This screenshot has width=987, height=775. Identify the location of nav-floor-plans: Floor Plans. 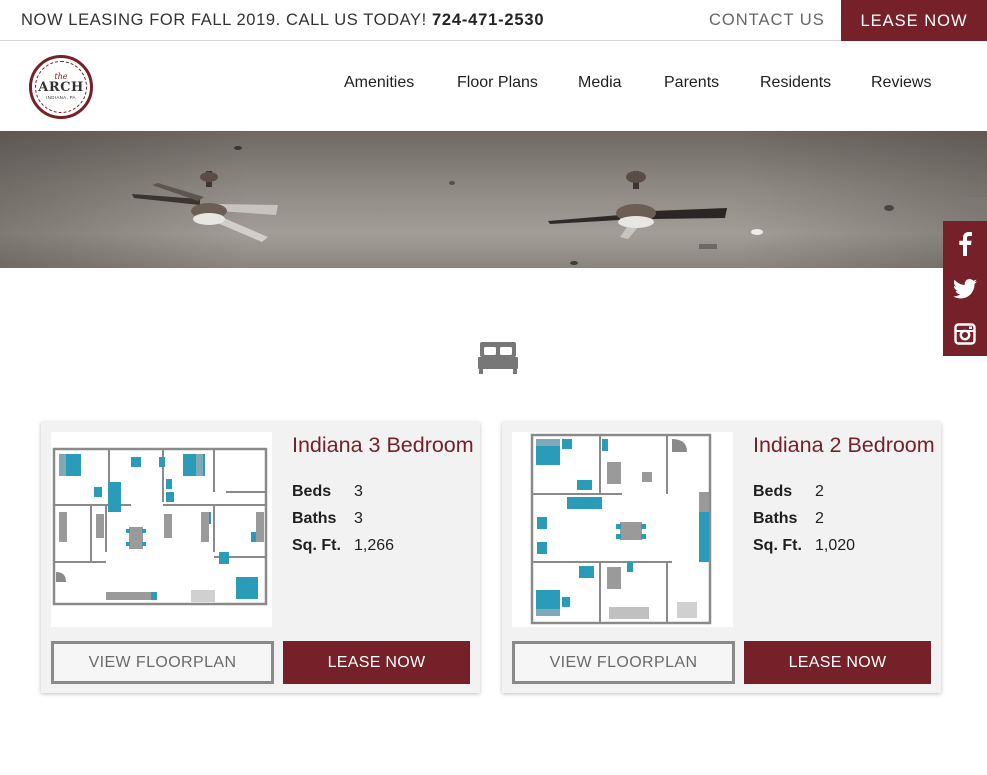
(497, 83).